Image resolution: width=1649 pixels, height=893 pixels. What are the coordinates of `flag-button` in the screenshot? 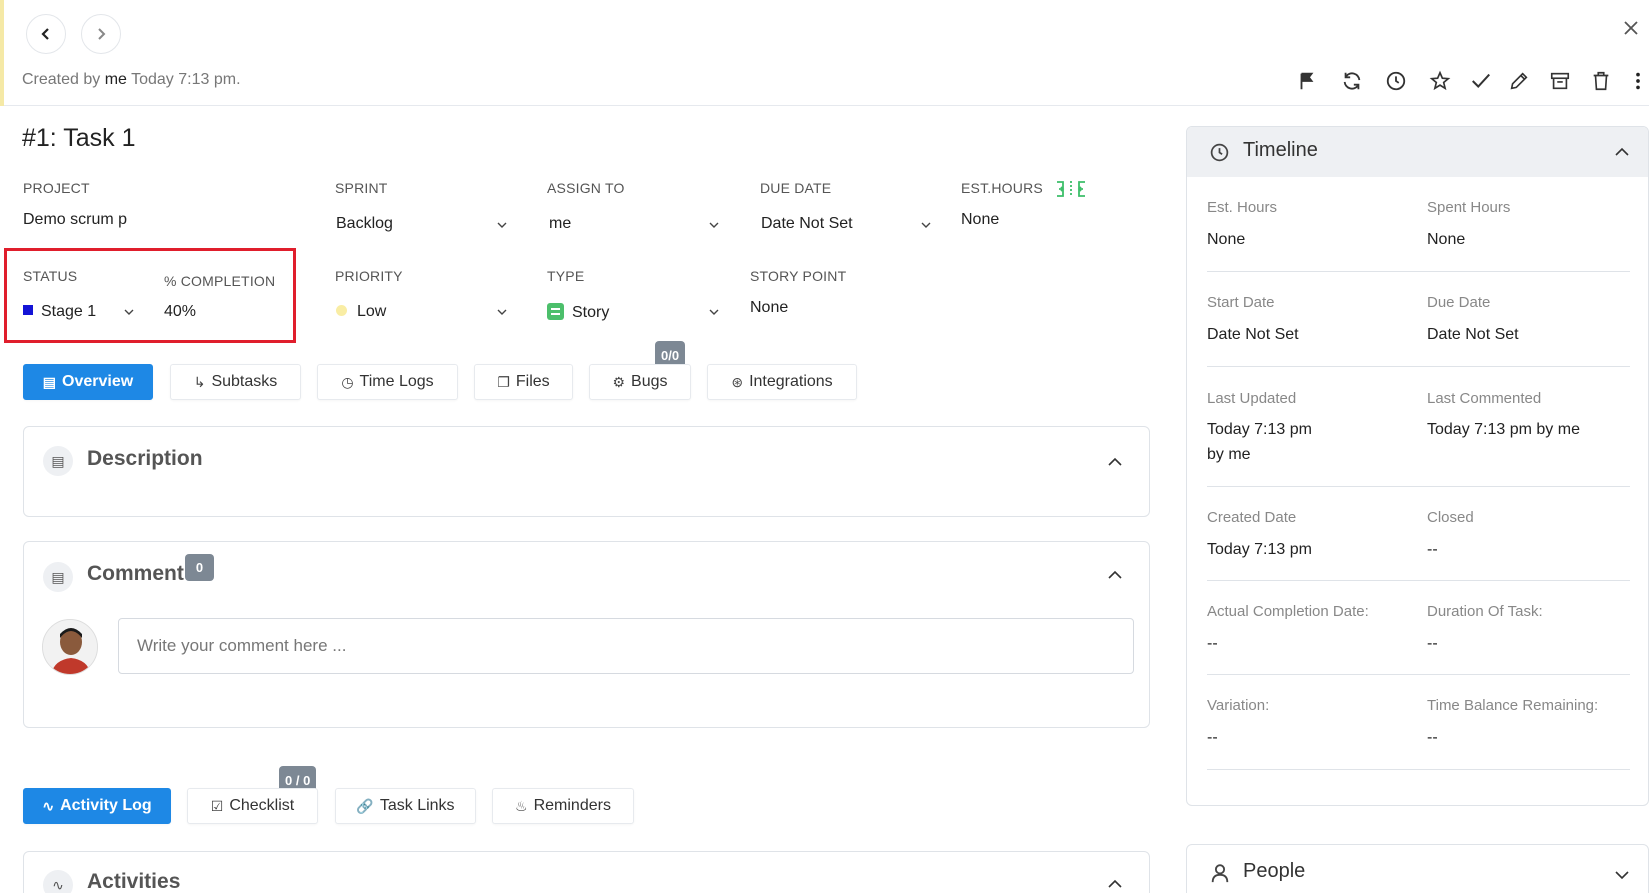 It's located at (1307, 81).